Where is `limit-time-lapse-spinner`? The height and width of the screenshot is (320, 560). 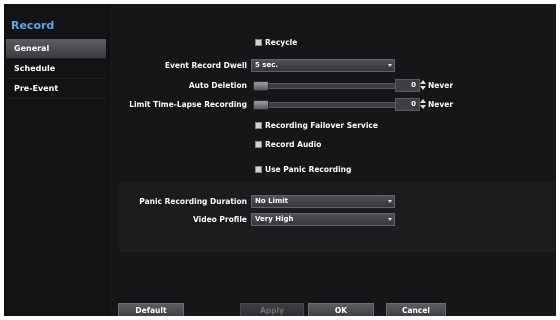
limit-time-lapse-spinner is located at coordinates (423, 104).